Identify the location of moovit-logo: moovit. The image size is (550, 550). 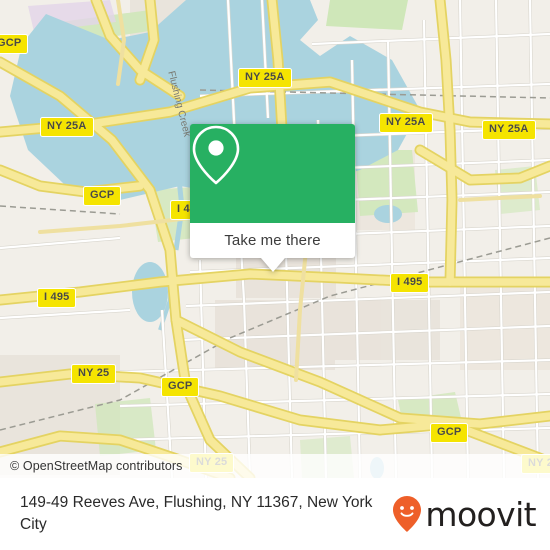
(471, 514).